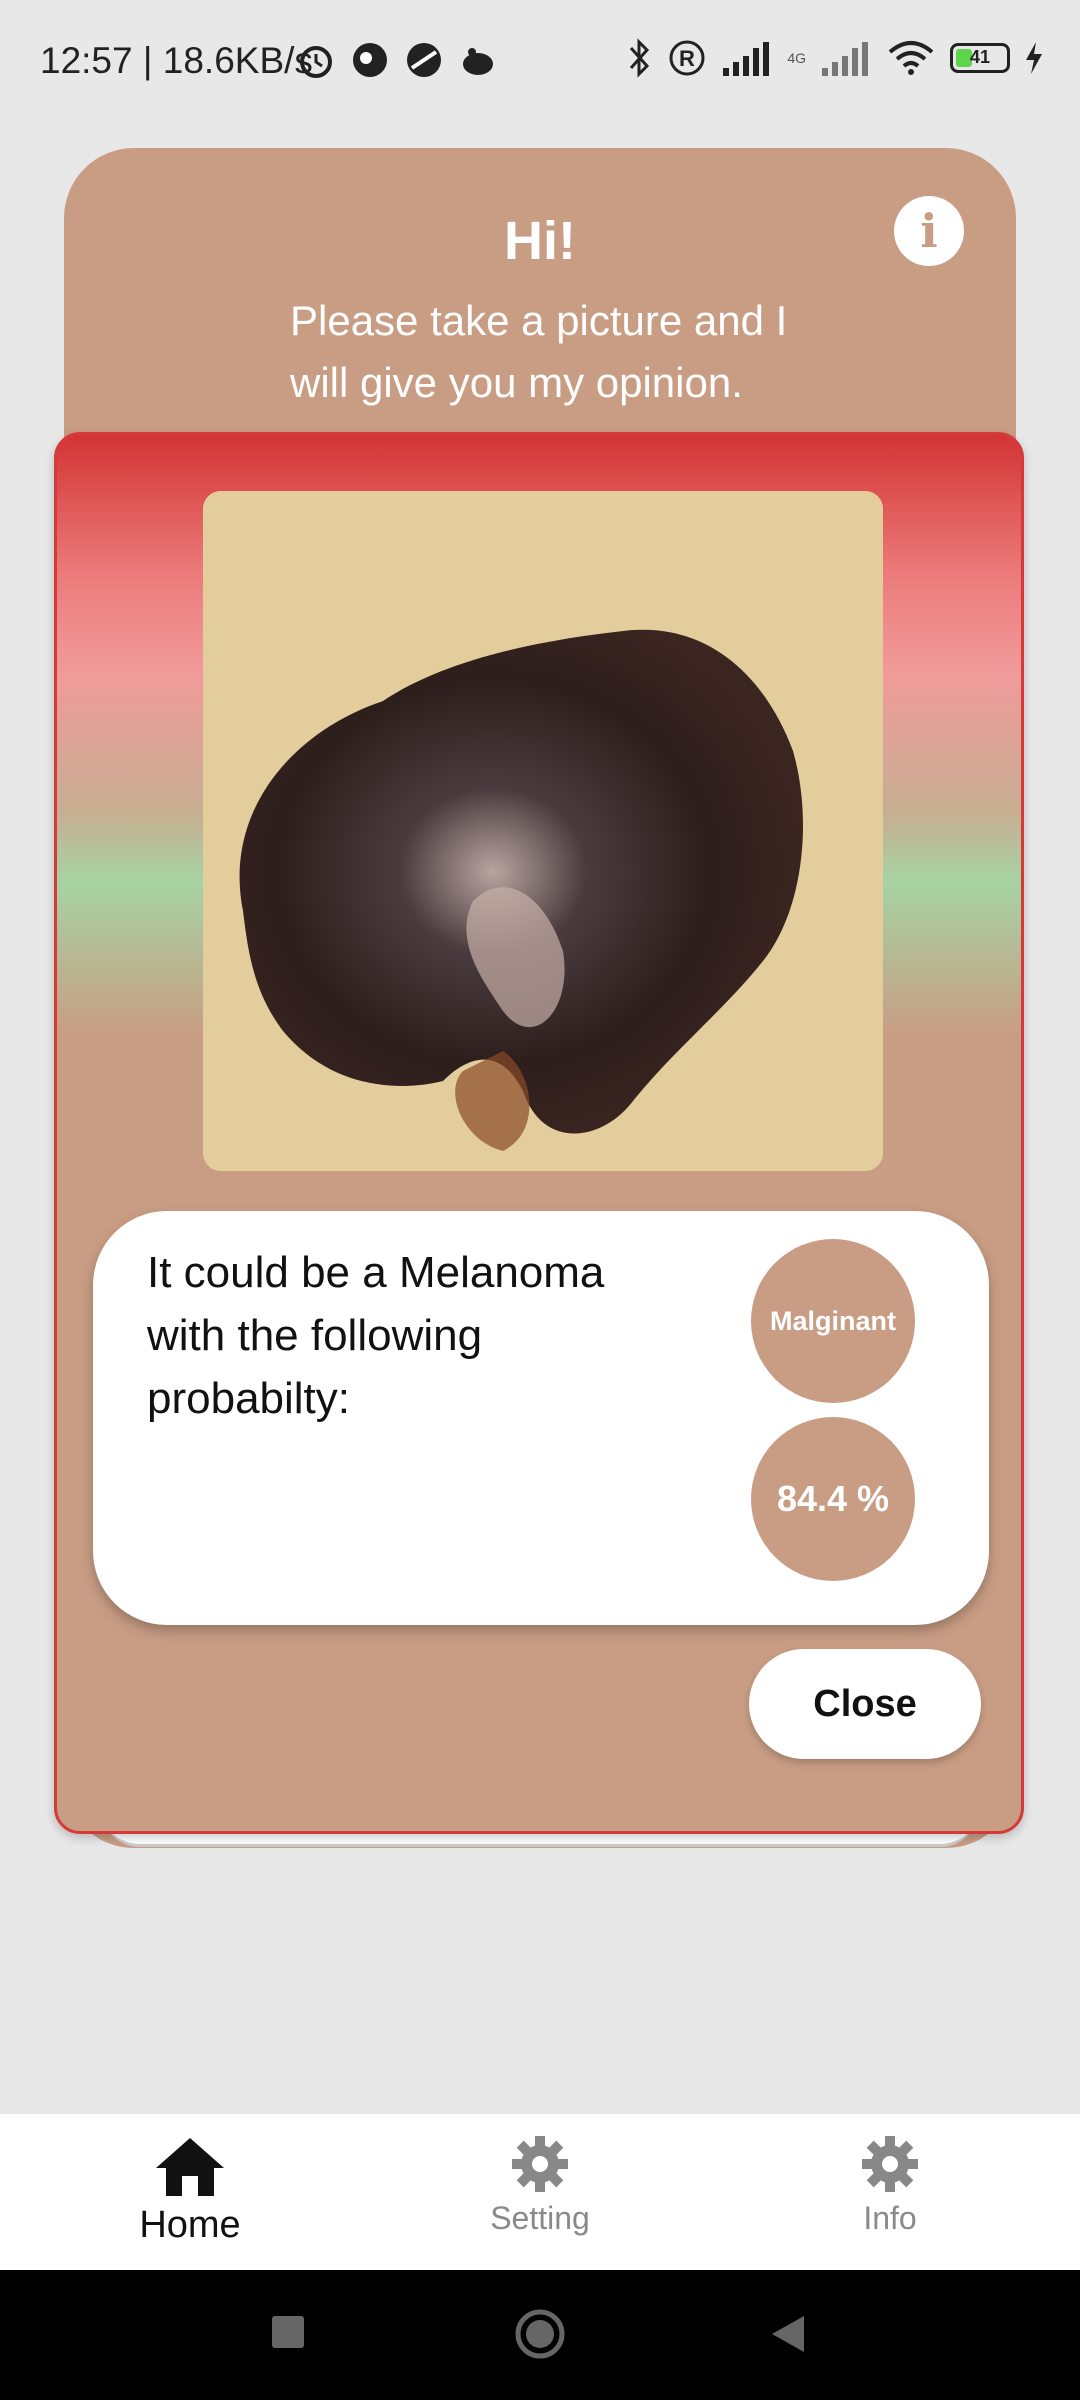 This screenshot has width=1080, height=2400. I want to click on nav-setting: Setting, so click(540, 2185).